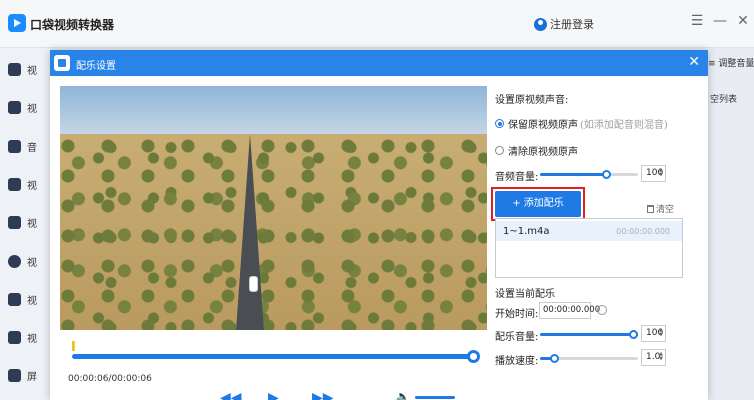  I want to click on add-music-button: + 添加配乐, so click(538, 204).